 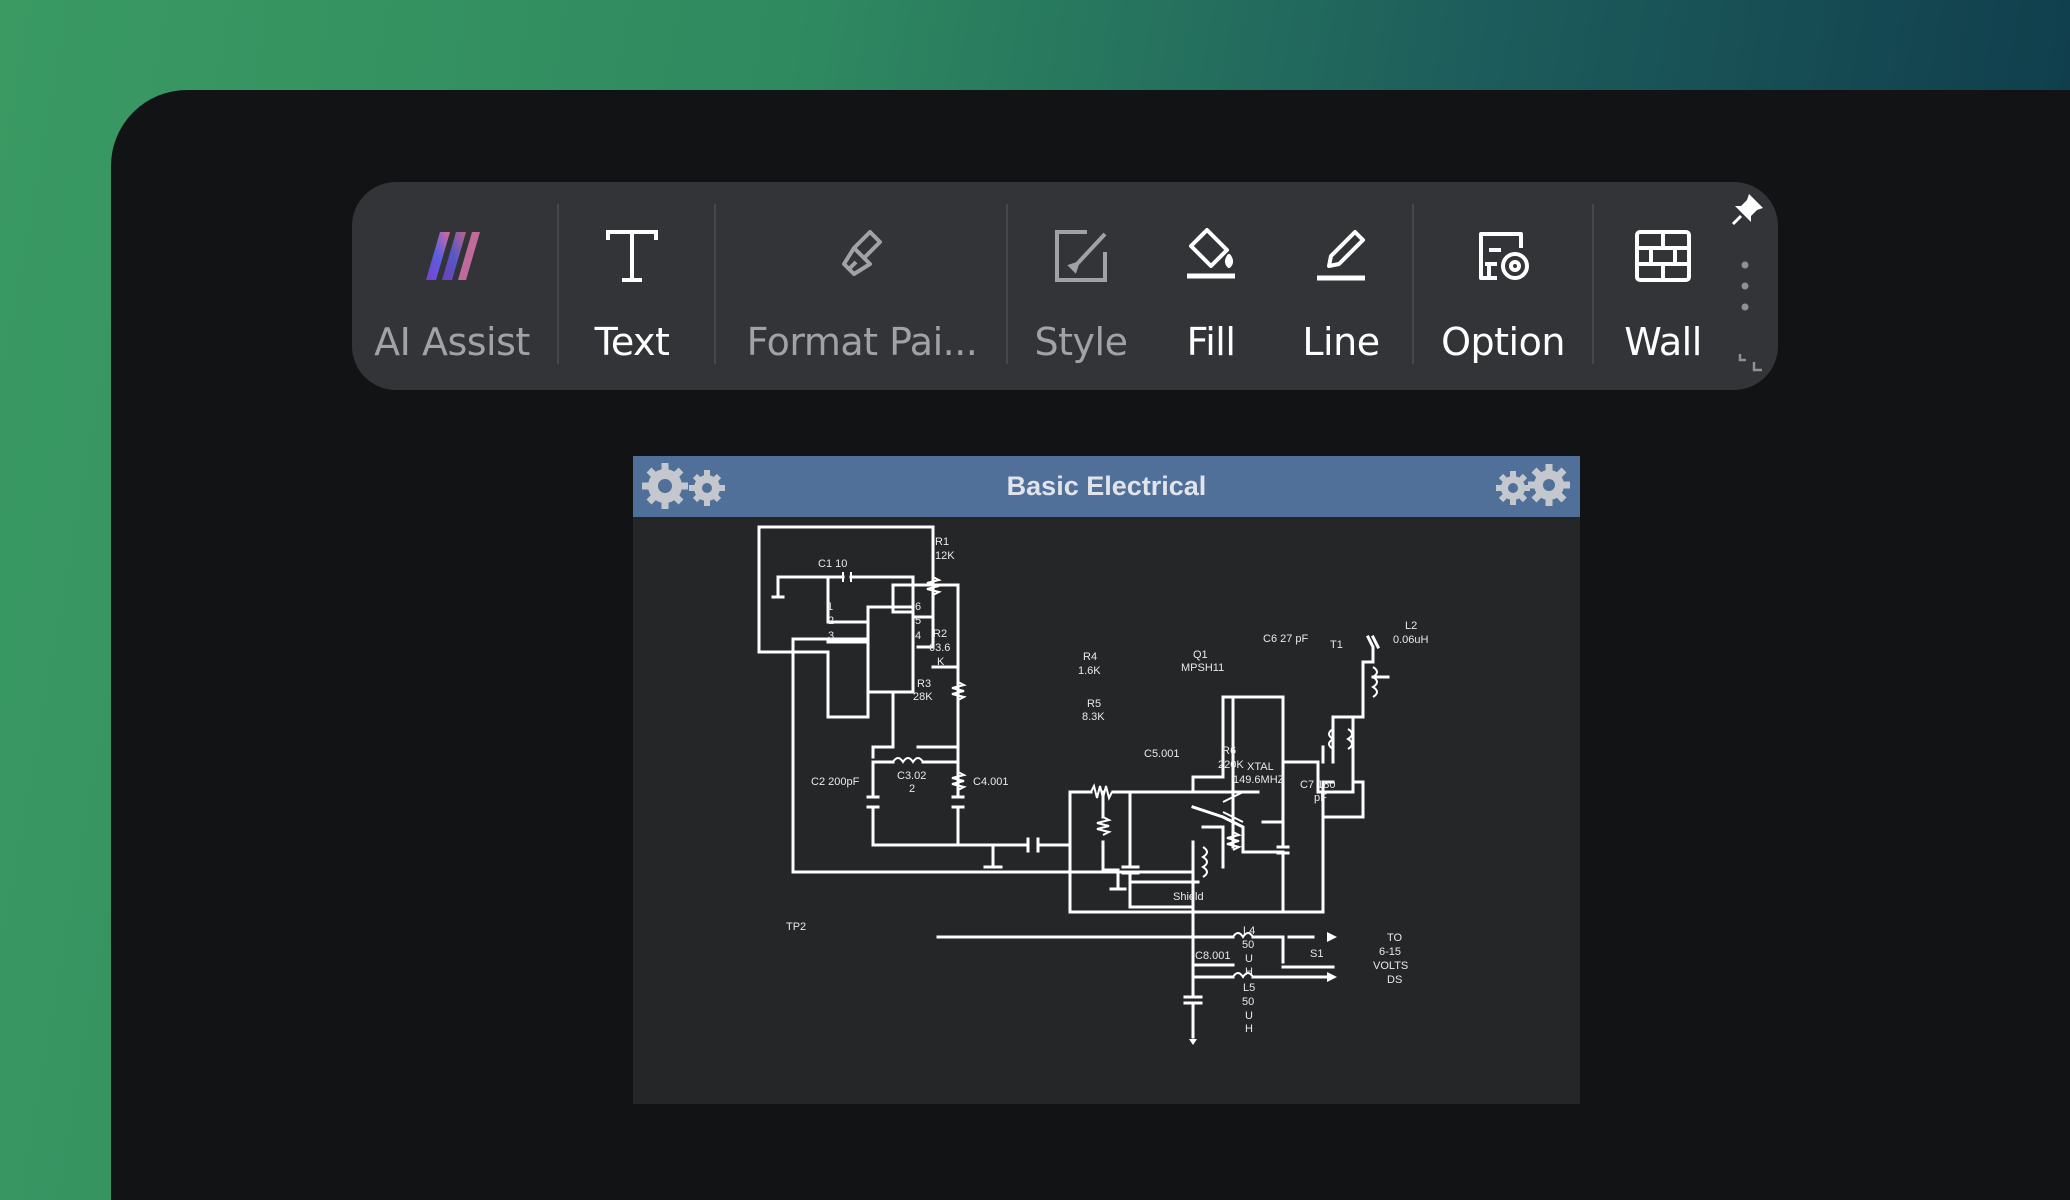 I want to click on canvas-title-bar: Basic Electrical, so click(x=1106, y=486).